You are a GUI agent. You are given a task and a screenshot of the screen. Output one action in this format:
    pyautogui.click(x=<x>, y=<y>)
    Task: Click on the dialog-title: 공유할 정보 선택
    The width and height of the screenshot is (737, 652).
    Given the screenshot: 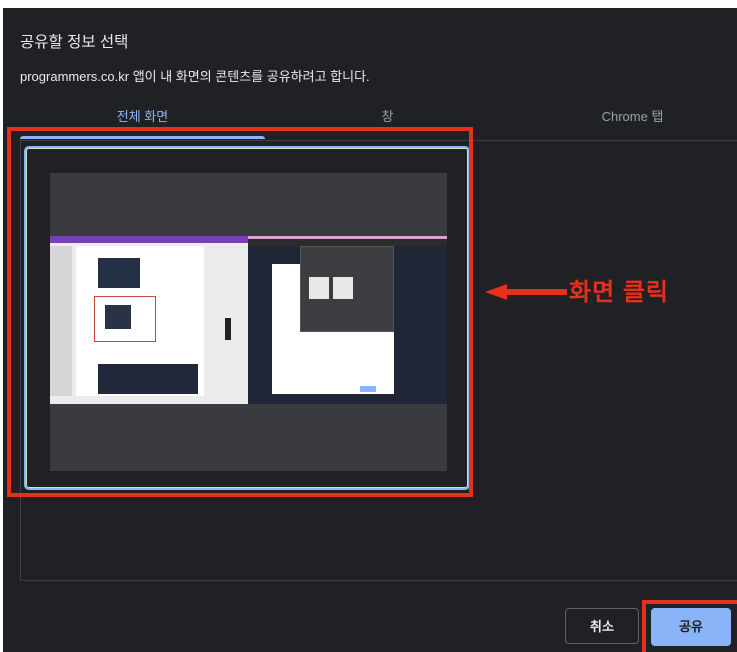 What is the action you would take?
    pyautogui.click(x=74, y=42)
    